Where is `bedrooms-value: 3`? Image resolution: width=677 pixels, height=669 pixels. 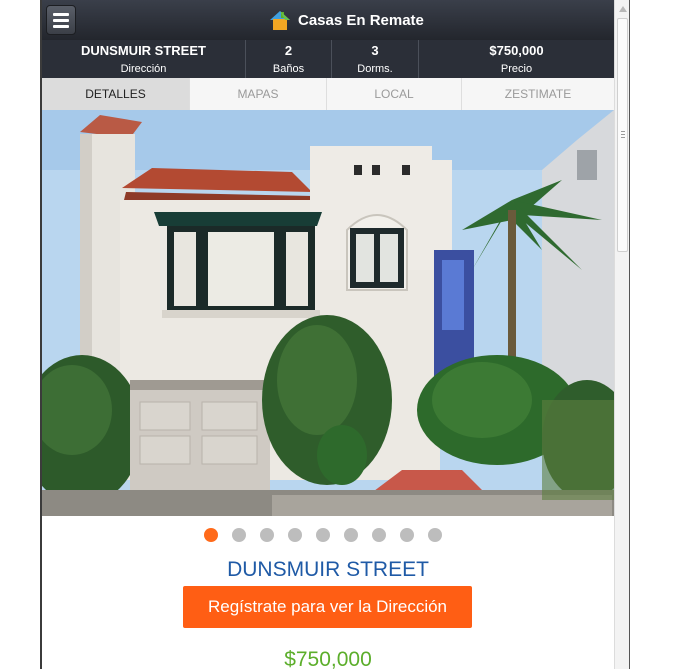
bedrooms-value: 3 is located at coordinates (375, 50).